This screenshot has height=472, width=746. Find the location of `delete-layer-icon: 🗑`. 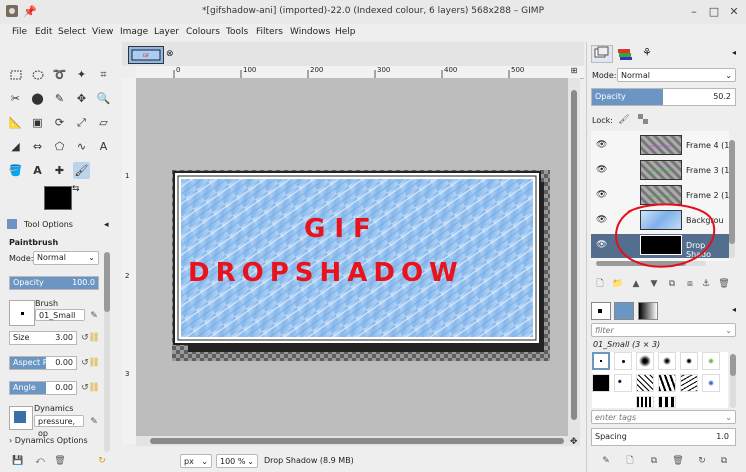

delete-layer-icon: 🗑 is located at coordinates (724, 284).